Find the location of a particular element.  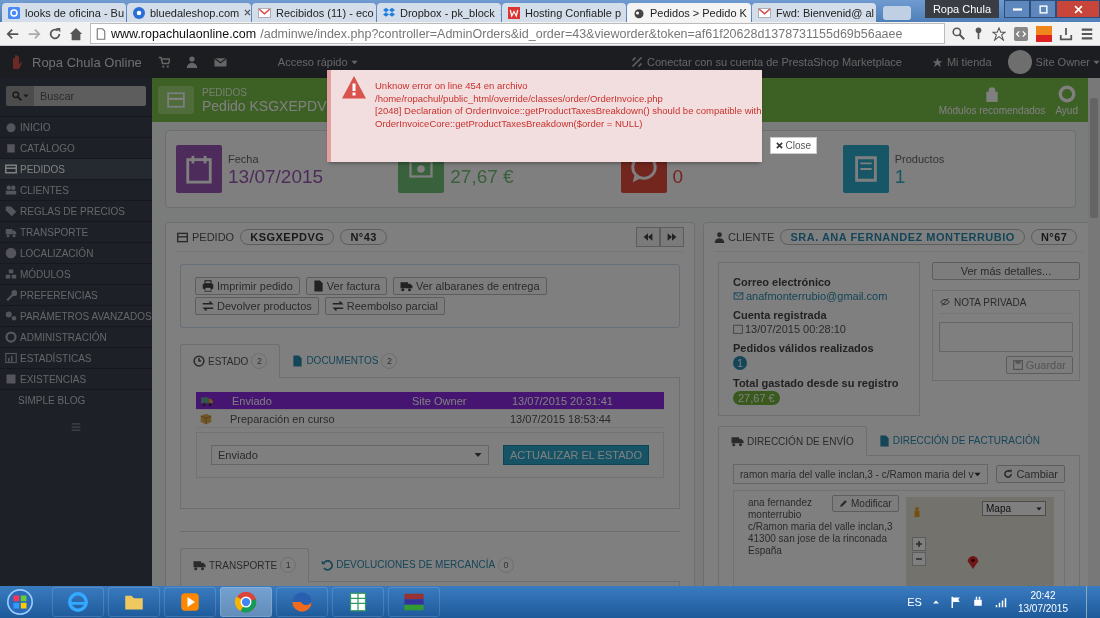

kpi-label: Fecha is located at coordinates (244, 159).